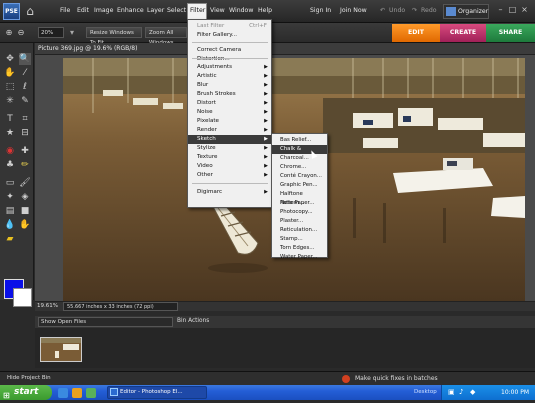 This screenshot has height=403, width=535. I want to click on menu-enhance: Enhance, so click(130, 10).